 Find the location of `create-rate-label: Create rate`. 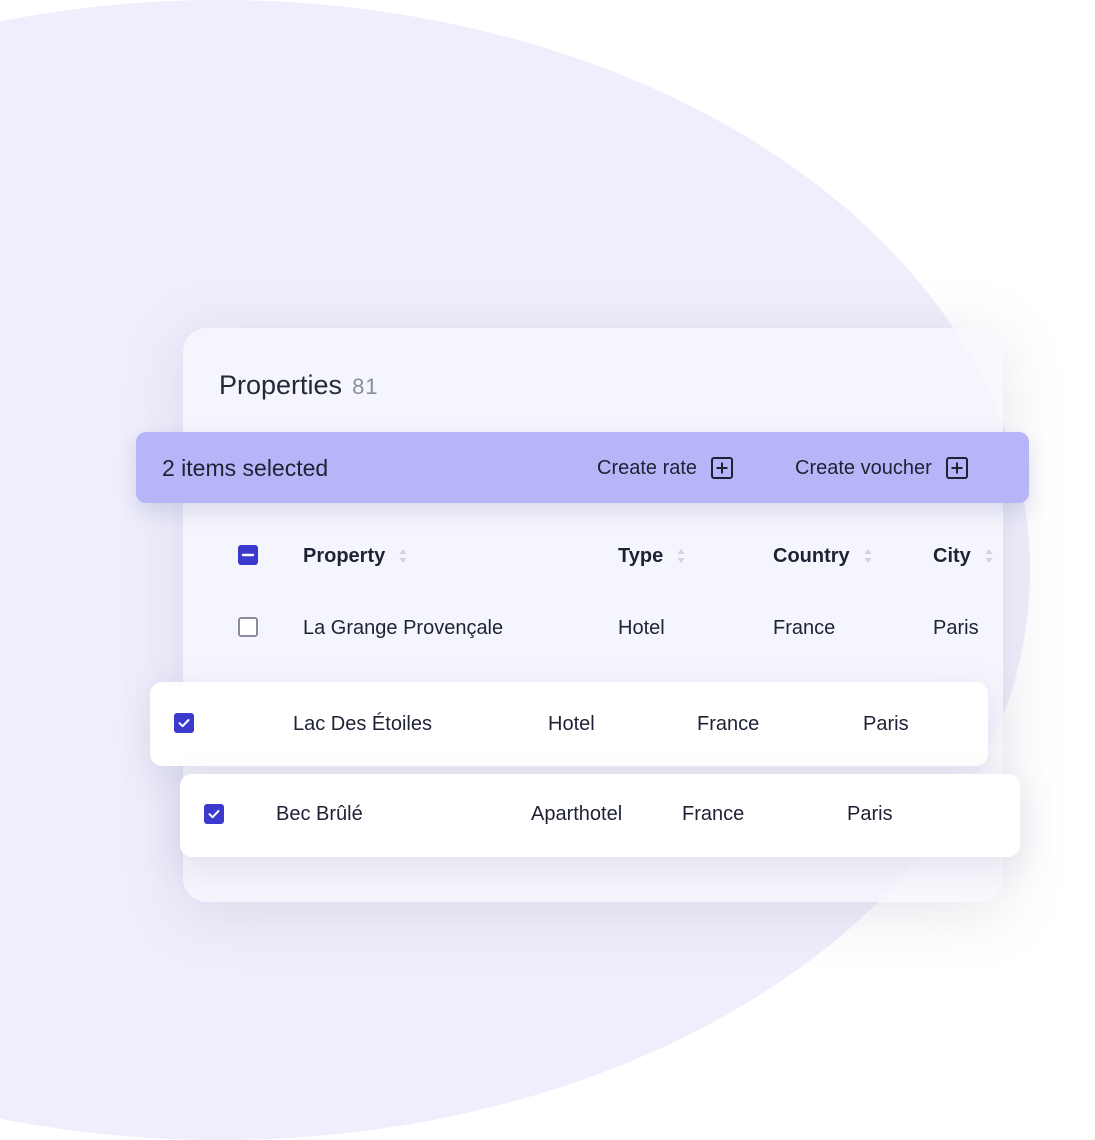

create-rate-label: Create rate is located at coordinates (647, 467).